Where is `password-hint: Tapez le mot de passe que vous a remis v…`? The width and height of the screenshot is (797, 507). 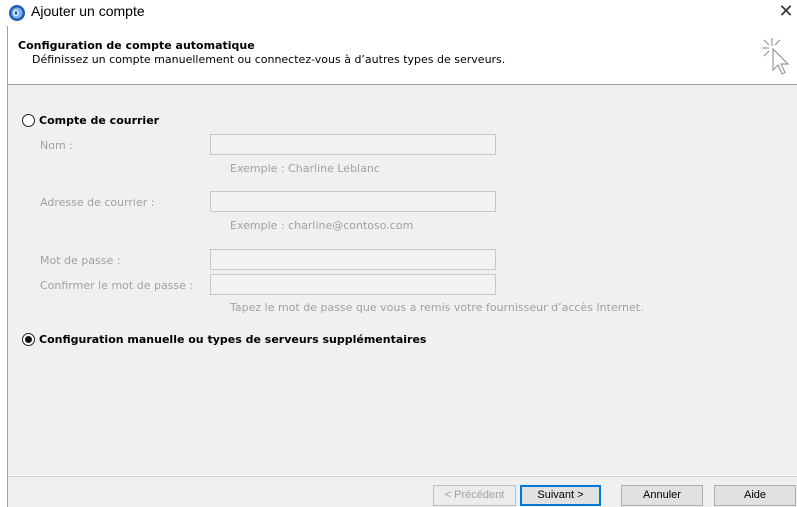 password-hint: Tapez le mot de passe que vous a remis v… is located at coordinates (437, 307).